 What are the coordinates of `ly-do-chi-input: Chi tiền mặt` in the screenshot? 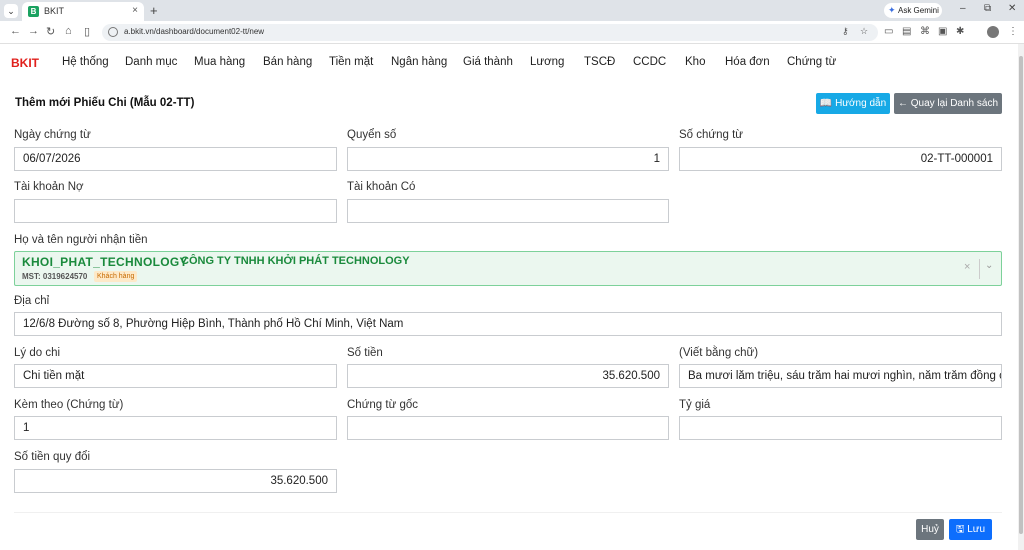 It's located at (175, 376).